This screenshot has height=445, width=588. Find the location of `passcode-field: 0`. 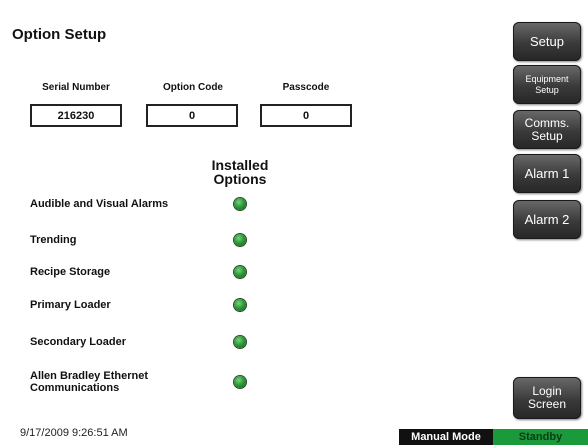

passcode-field: 0 is located at coordinates (306, 115).